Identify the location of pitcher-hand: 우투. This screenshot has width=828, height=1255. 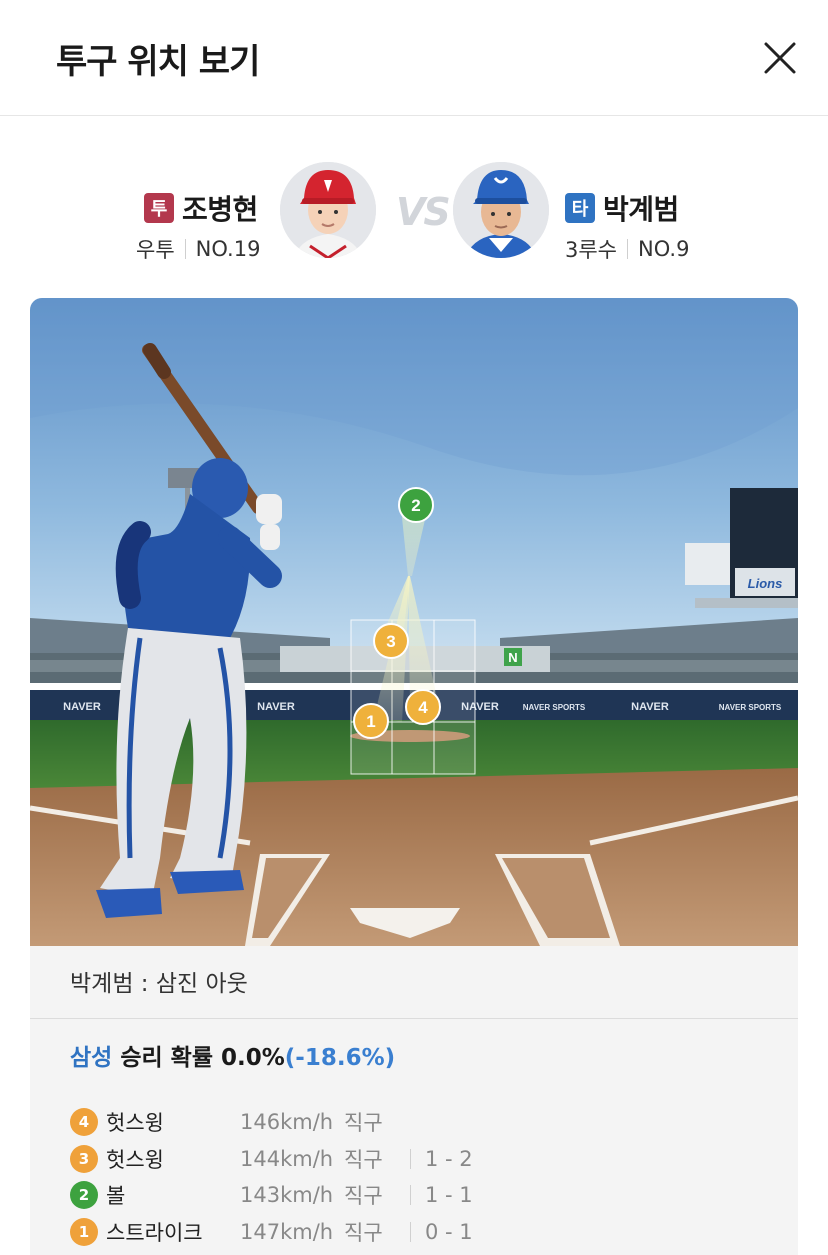
(155, 250).